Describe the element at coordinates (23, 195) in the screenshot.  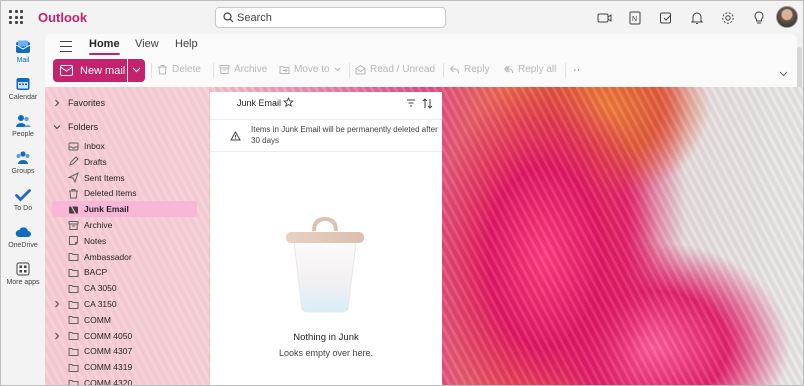
I see `todo-check-icon` at that location.